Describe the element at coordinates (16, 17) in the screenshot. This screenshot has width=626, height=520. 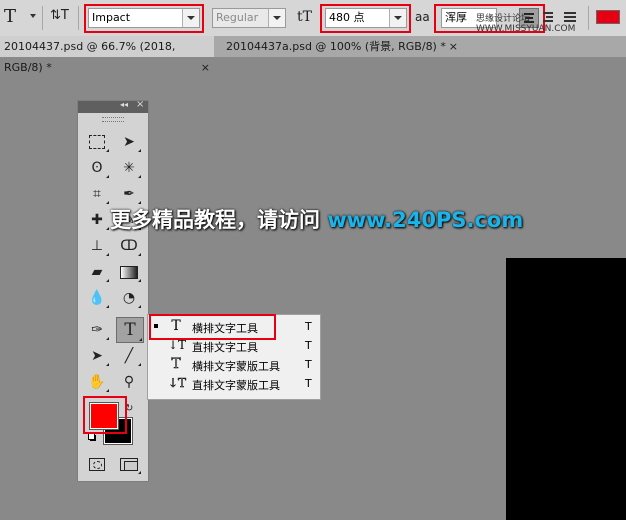
I see `type-tool-icon: T` at that location.